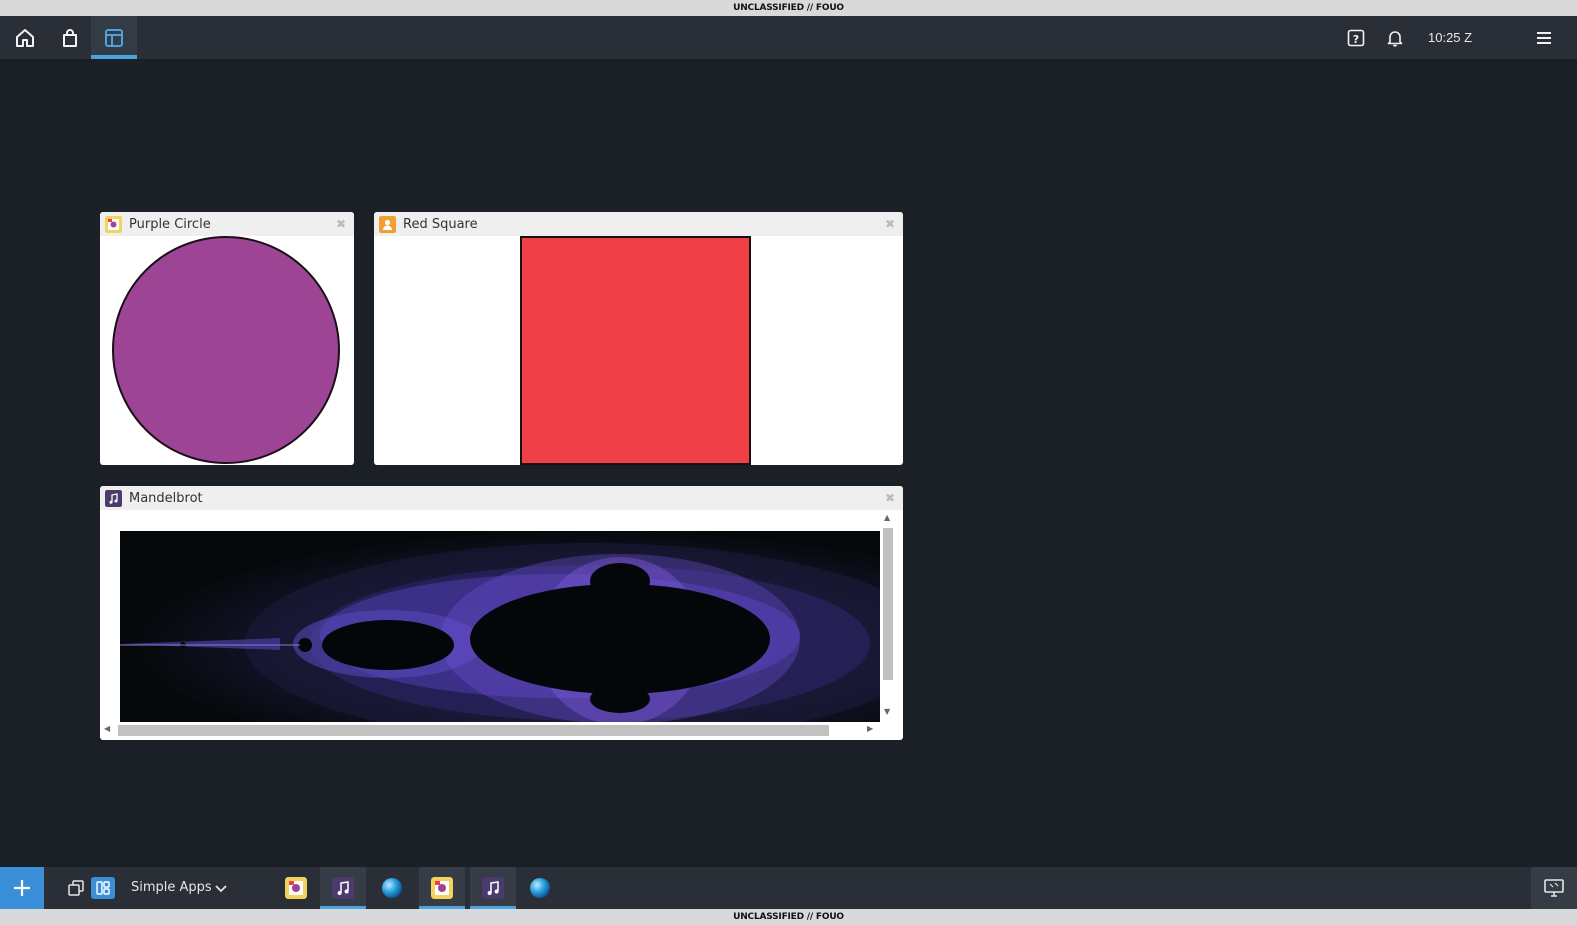 This screenshot has width=1577, height=925. I want to click on widget-purple-circle: Purple Circle ✖, so click(227, 338).